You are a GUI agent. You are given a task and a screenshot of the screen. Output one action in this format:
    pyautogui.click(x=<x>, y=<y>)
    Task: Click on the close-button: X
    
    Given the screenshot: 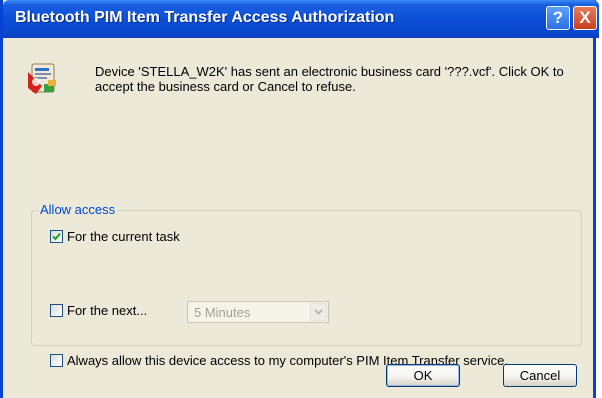 What is the action you would take?
    pyautogui.click(x=585, y=18)
    